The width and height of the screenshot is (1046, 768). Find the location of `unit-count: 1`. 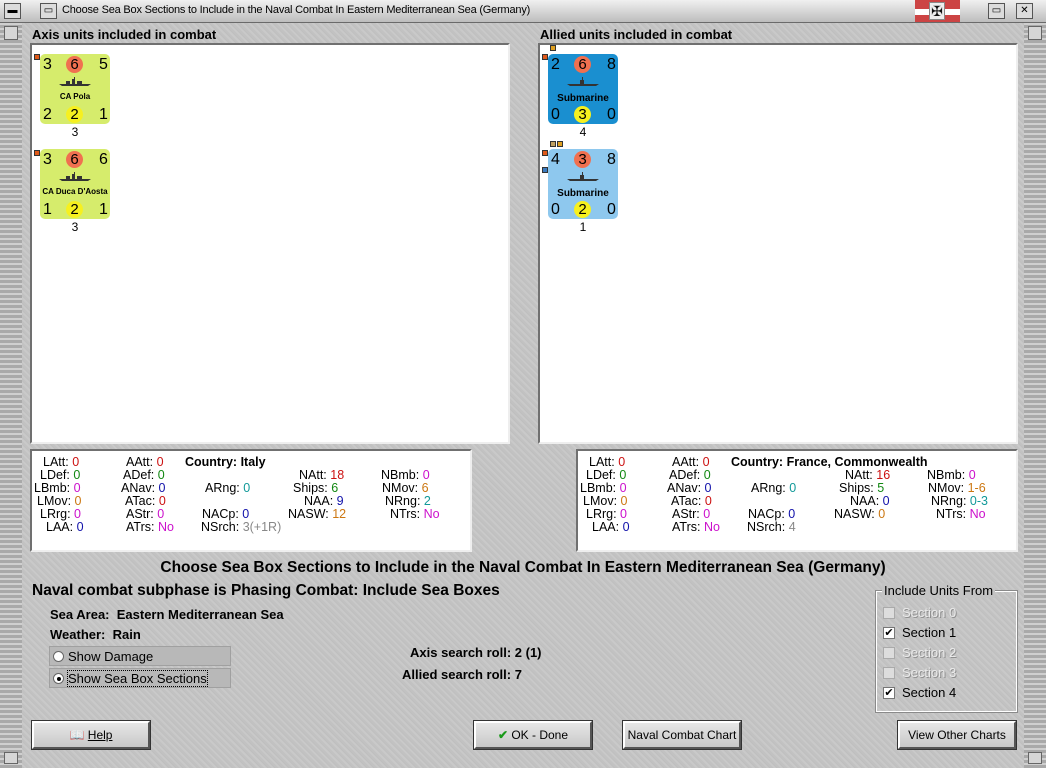

unit-count: 1 is located at coordinates (583, 227).